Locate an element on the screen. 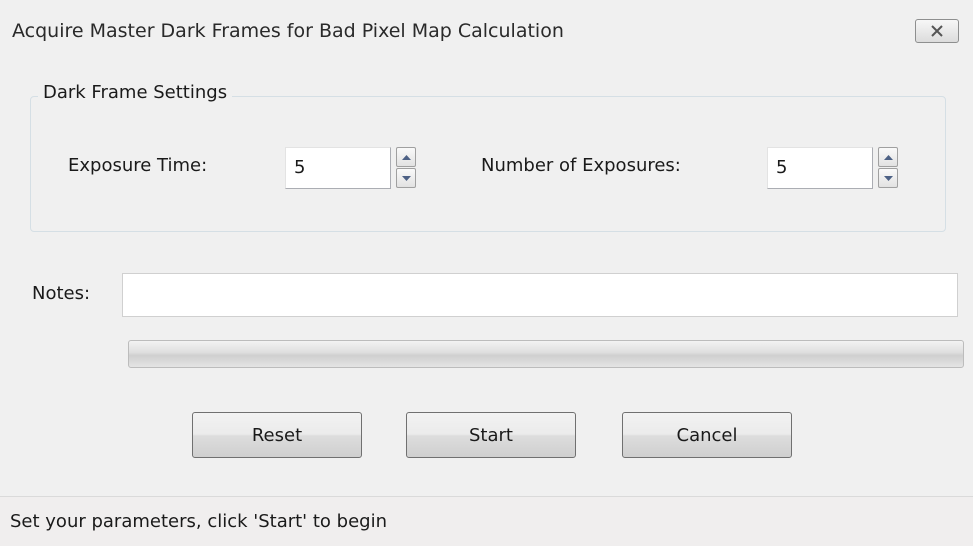  number-of-exposures-label: Number of Exposures: is located at coordinates (581, 165).